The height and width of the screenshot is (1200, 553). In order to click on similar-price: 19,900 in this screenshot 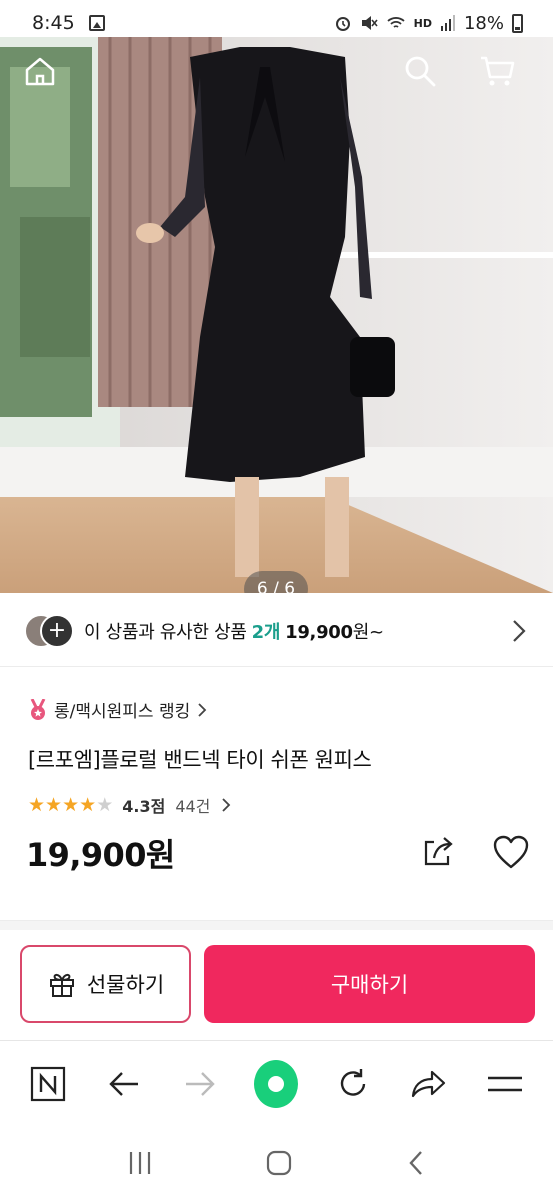, I will do `click(319, 632)`.